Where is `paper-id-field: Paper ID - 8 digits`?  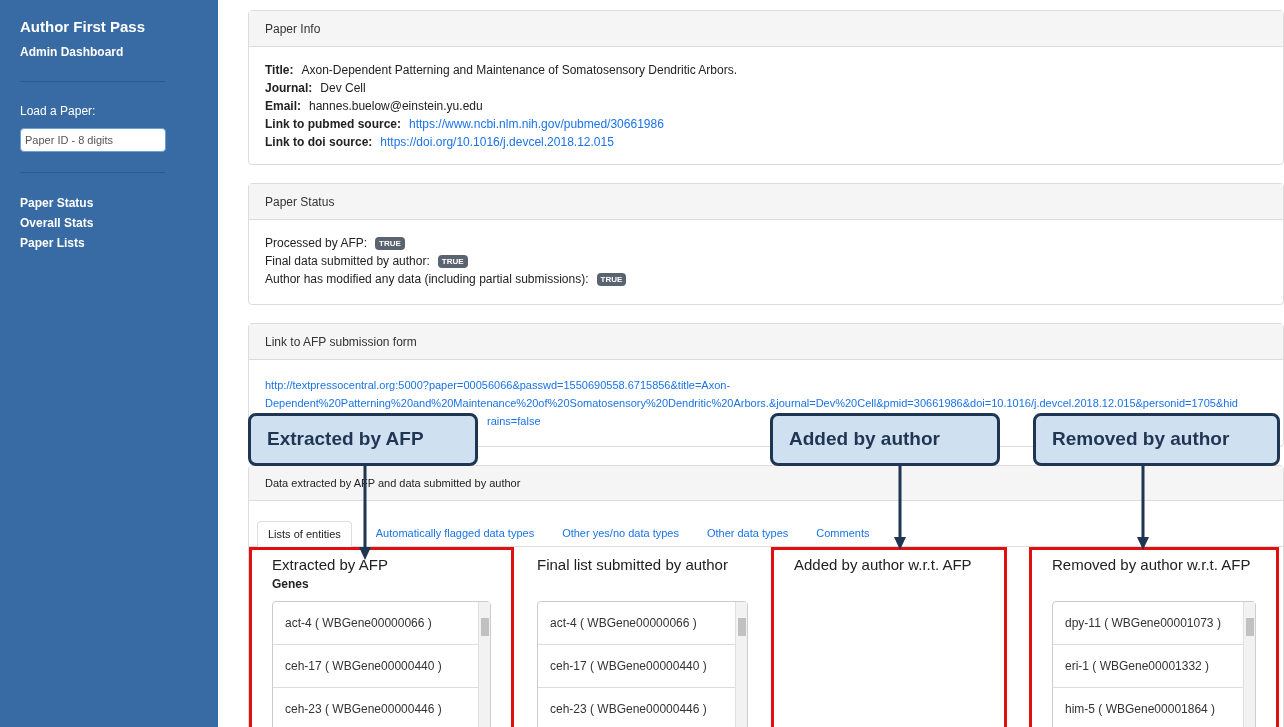 paper-id-field: Paper ID - 8 digits is located at coordinates (93, 139).